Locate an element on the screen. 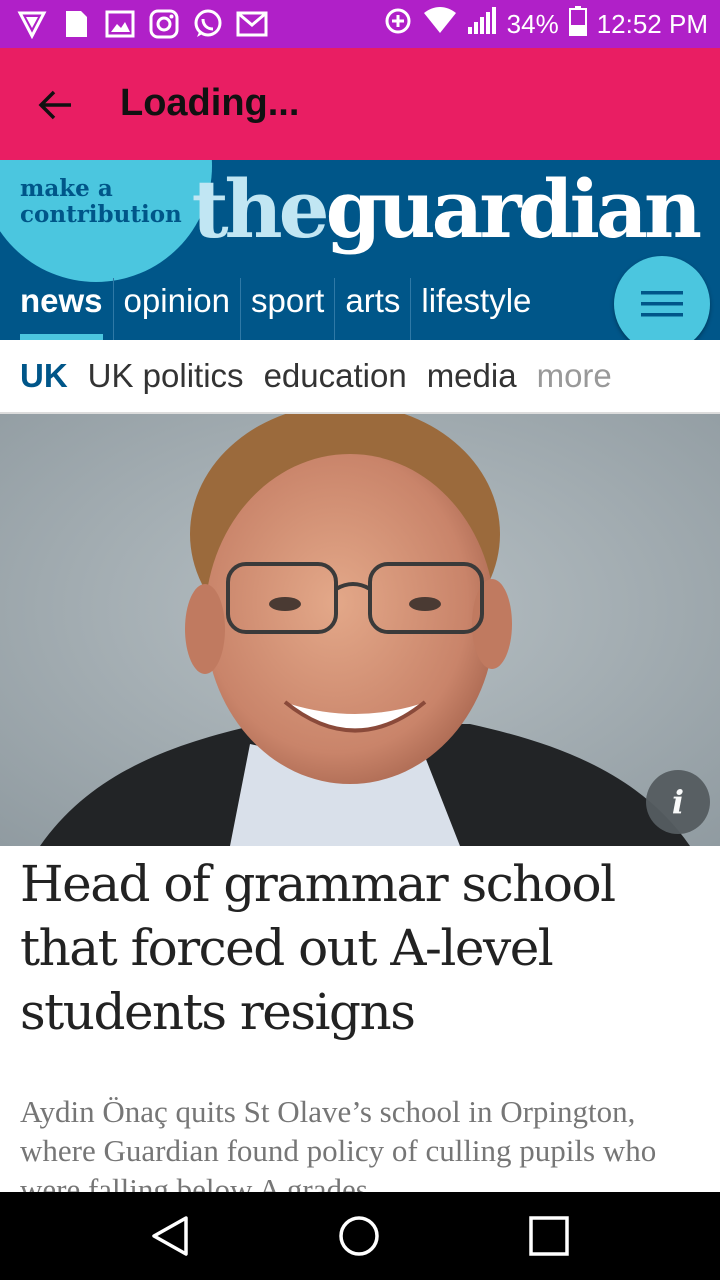 Image resolution: width=720 pixels, height=1280 pixels. hamburger-icon is located at coordinates (662, 304).